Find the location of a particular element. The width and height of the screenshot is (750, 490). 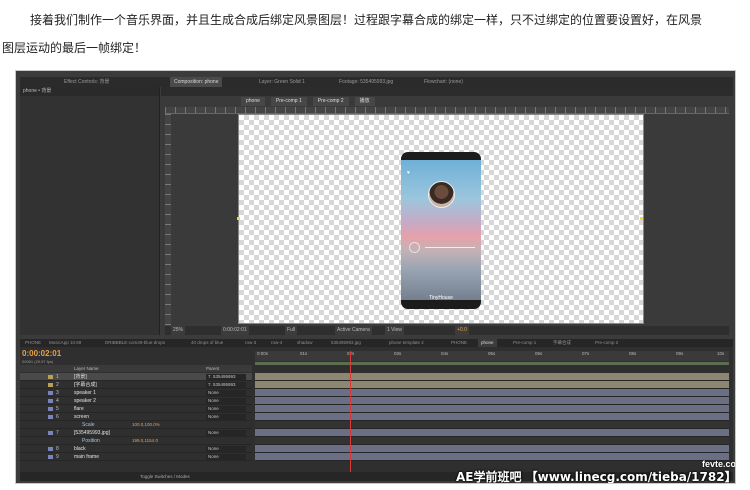

layer-row: 6 screen None is located at coordinates (136, 417).